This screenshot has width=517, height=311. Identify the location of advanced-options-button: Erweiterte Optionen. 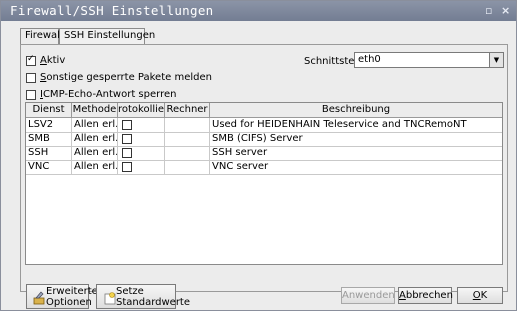
(62, 296).